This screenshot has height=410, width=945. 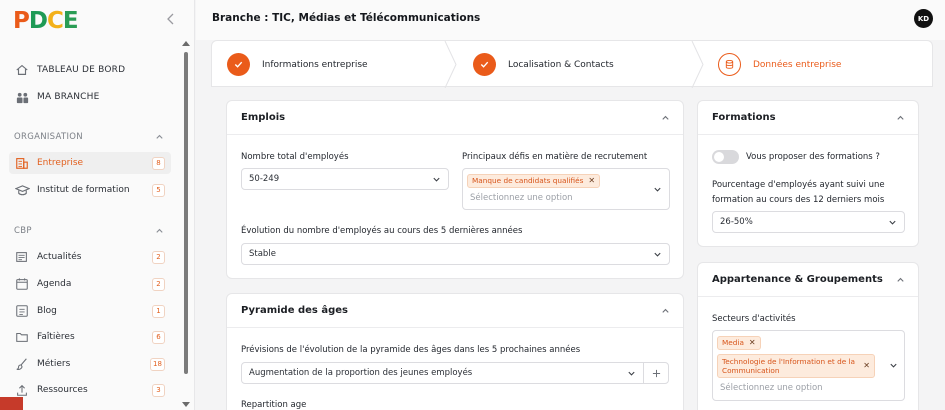 I want to click on sidebar-item-label: Entreprise, so click(x=60, y=163).